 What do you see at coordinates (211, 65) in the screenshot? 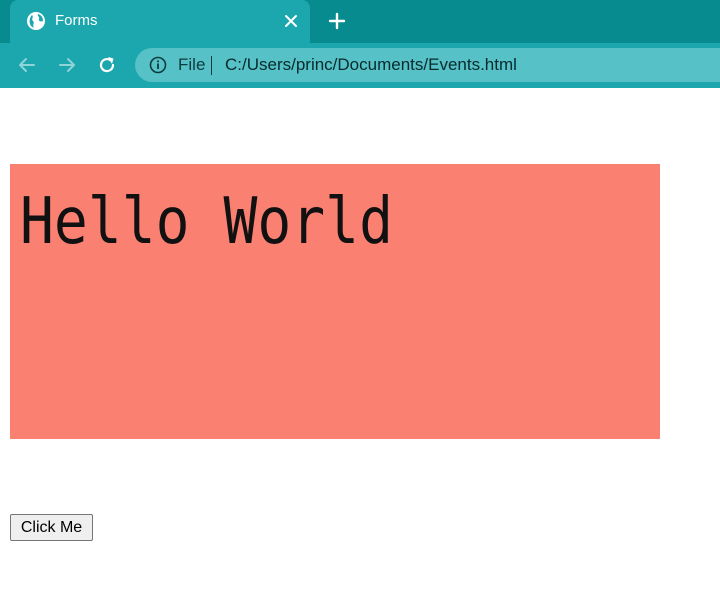
I see `omnibox-divider` at bounding box center [211, 65].